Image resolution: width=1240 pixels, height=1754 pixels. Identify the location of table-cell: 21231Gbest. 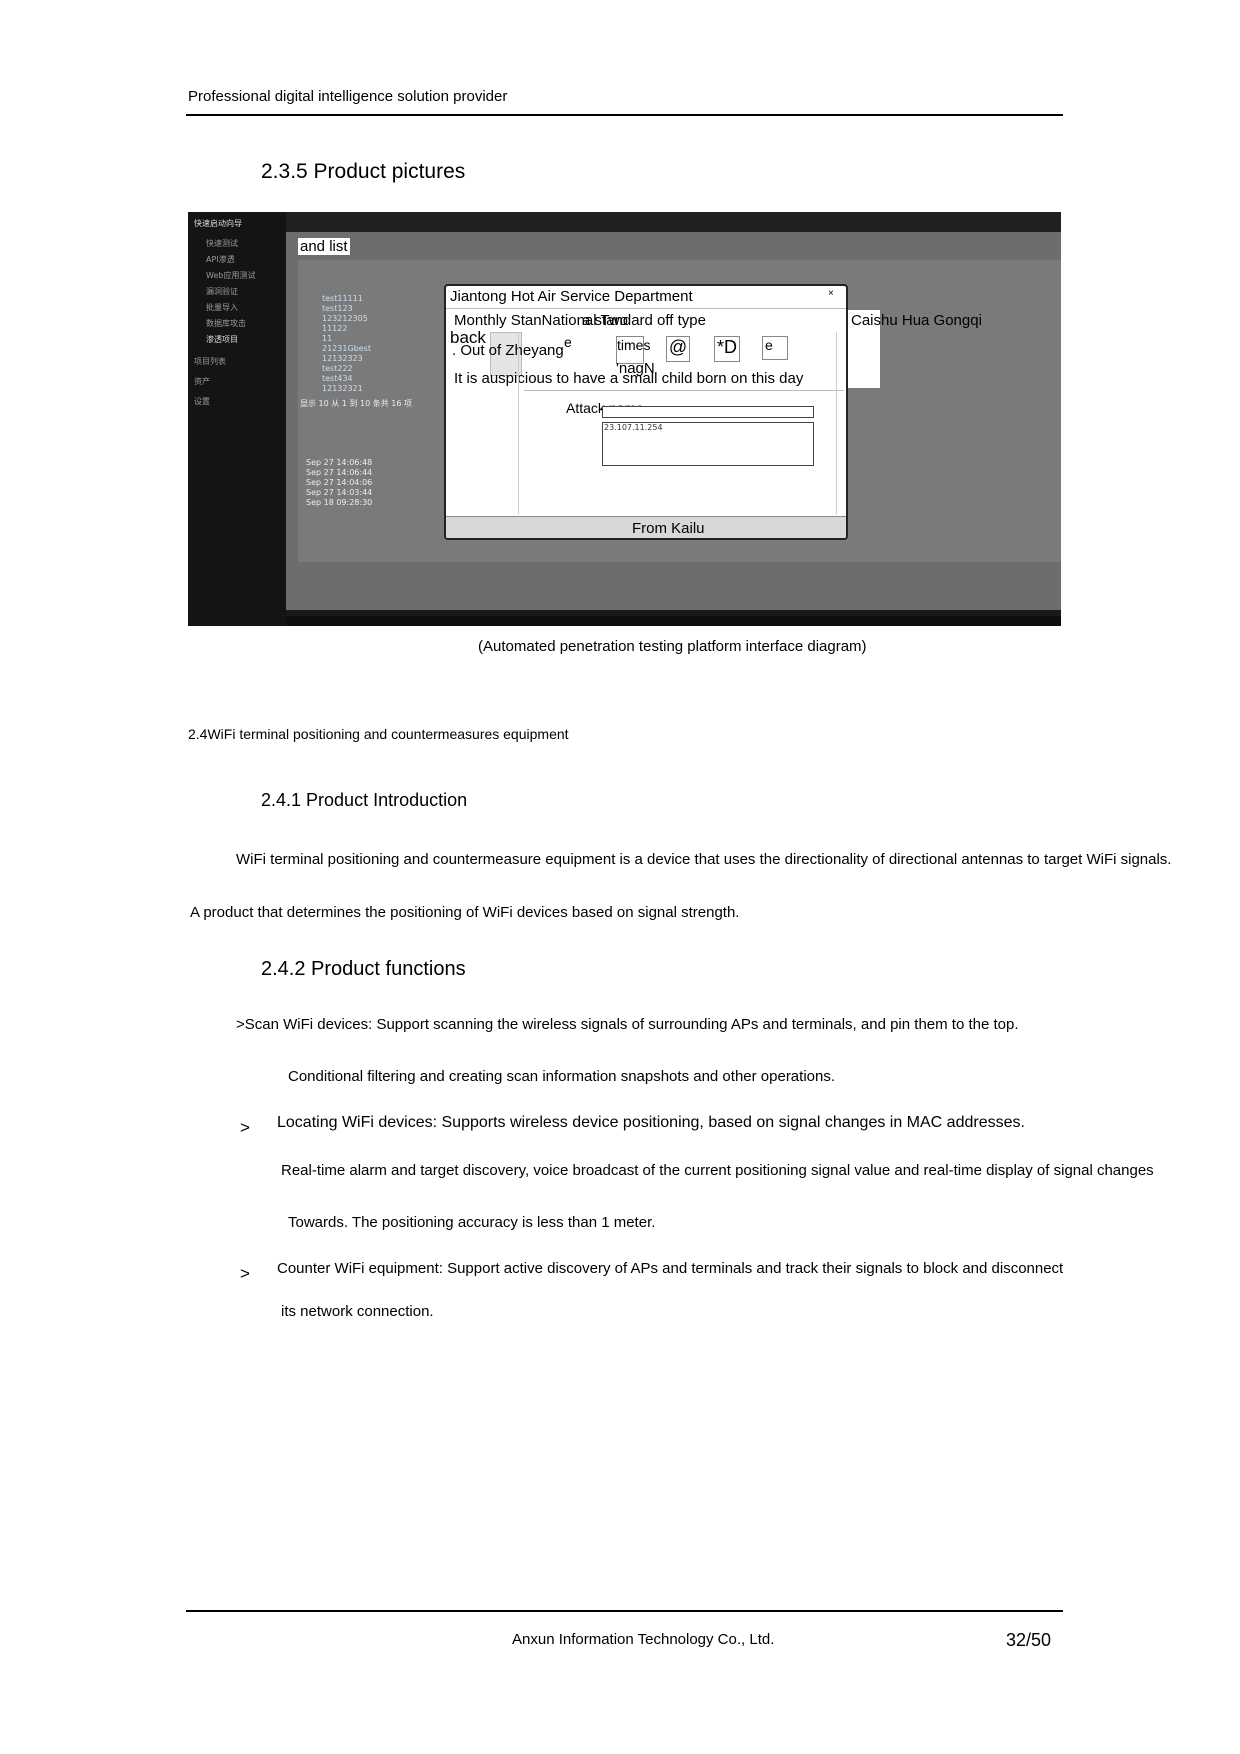
(346, 348).